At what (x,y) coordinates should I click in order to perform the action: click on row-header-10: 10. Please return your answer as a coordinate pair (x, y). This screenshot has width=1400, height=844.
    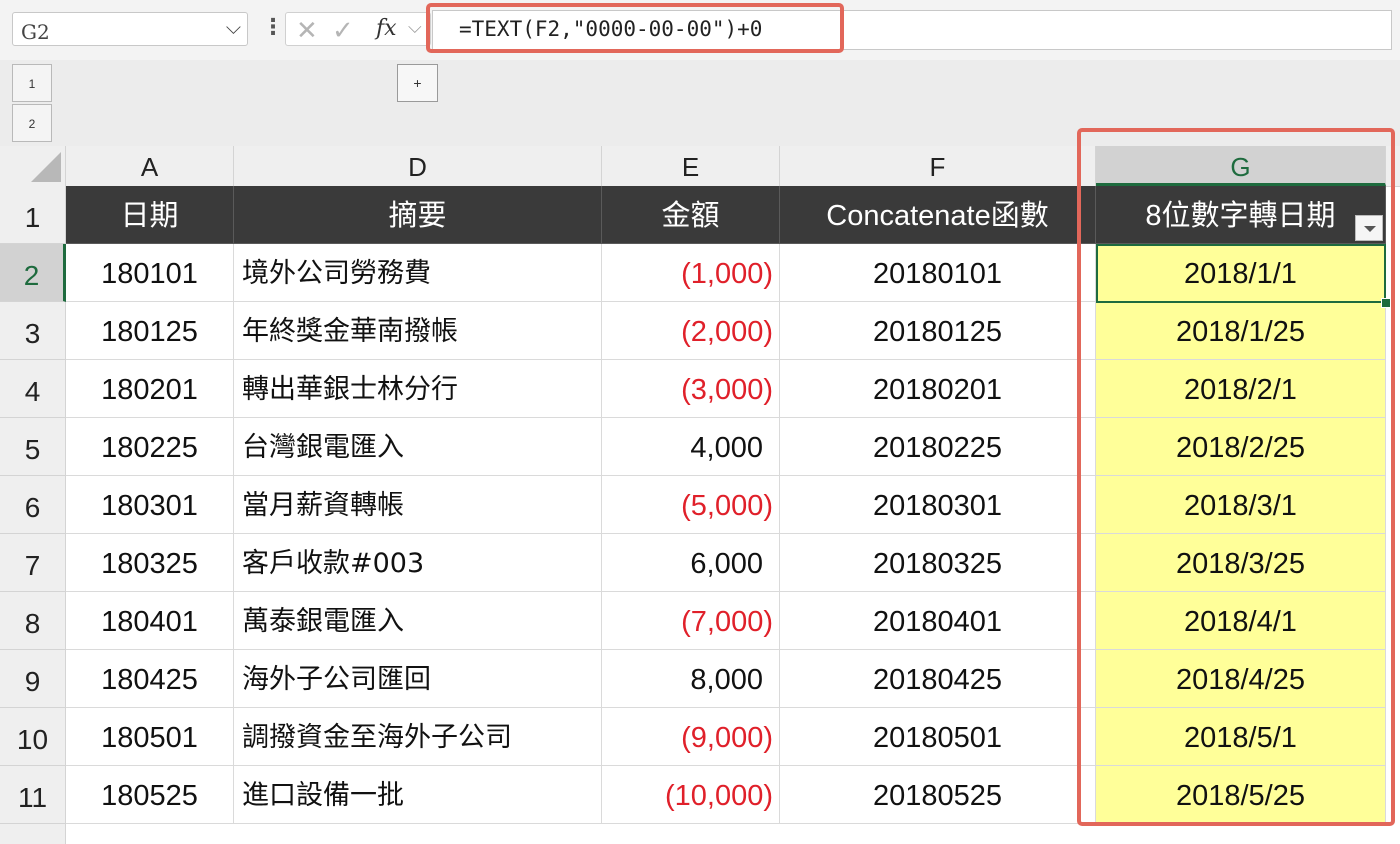
    Looking at the image, I should click on (33, 737).